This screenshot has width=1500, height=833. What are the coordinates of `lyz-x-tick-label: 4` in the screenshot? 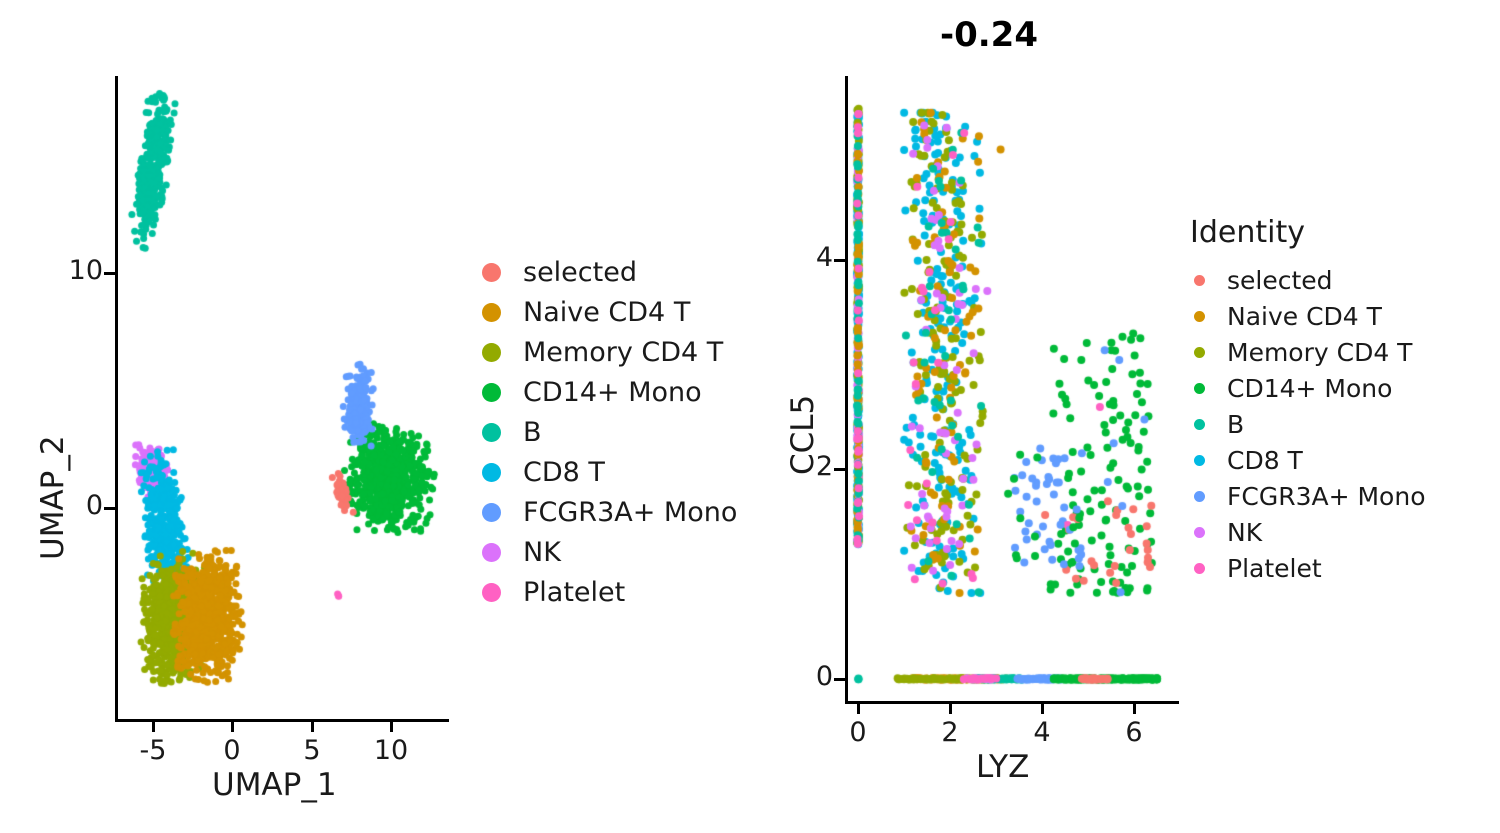 It's located at (1042, 732).